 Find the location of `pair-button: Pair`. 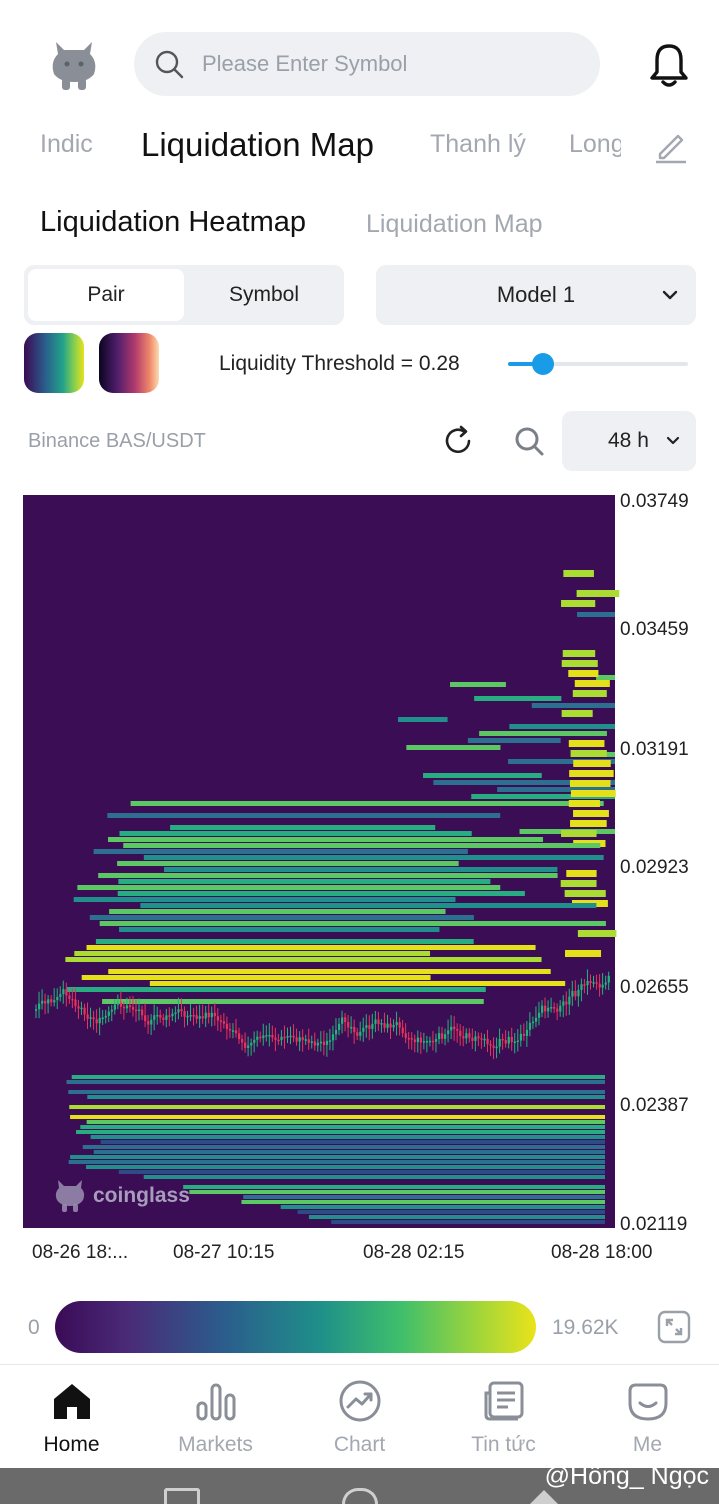

pair-button: Pair is located at coordinates (106, 295).